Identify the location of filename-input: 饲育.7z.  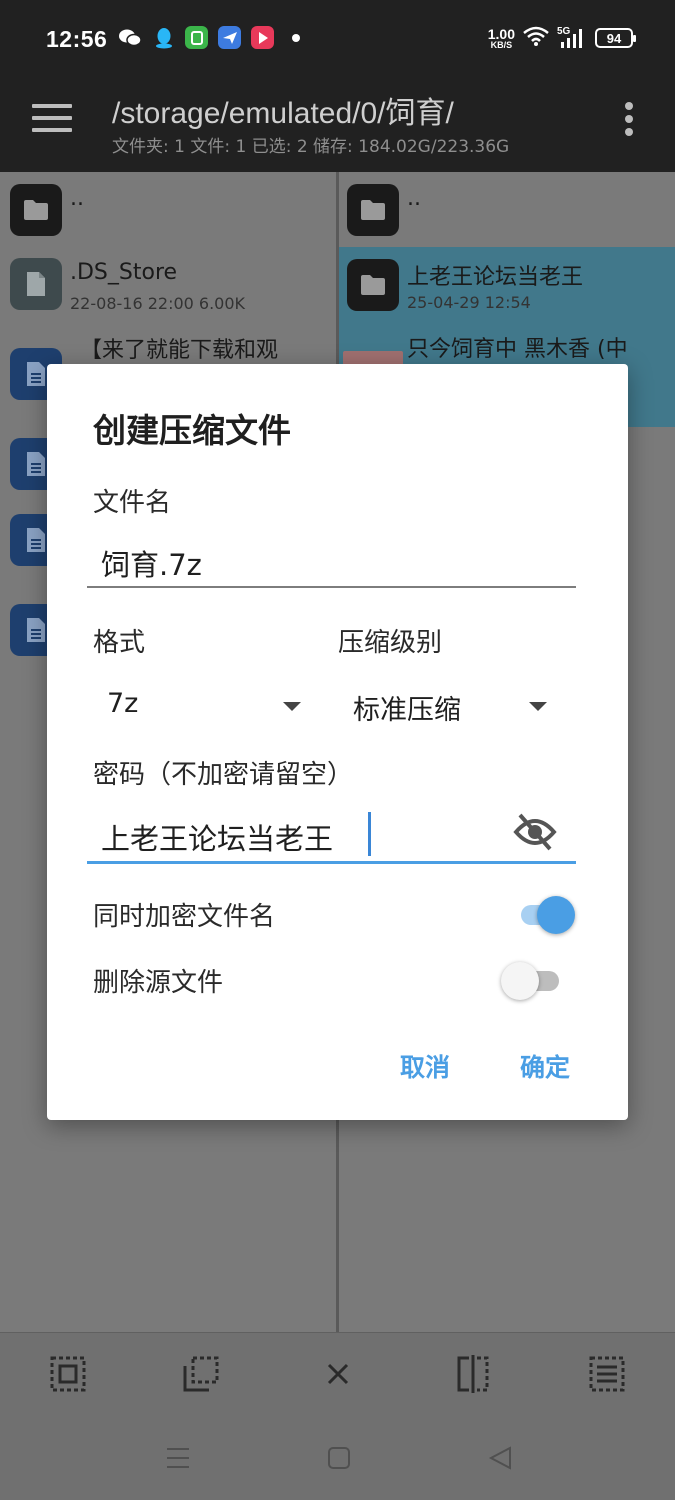
(151, 563).